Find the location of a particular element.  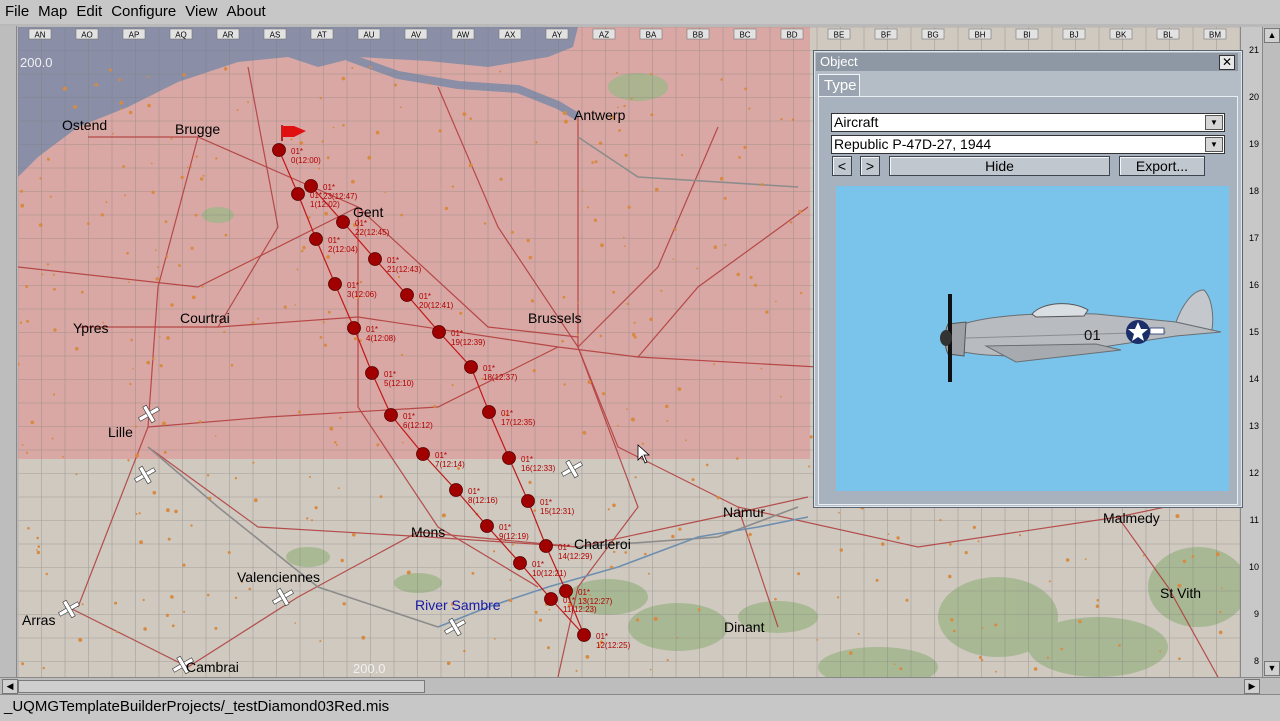

vertical-scrollbar: ▲ ▼ is located at coordinates (1271, 352).